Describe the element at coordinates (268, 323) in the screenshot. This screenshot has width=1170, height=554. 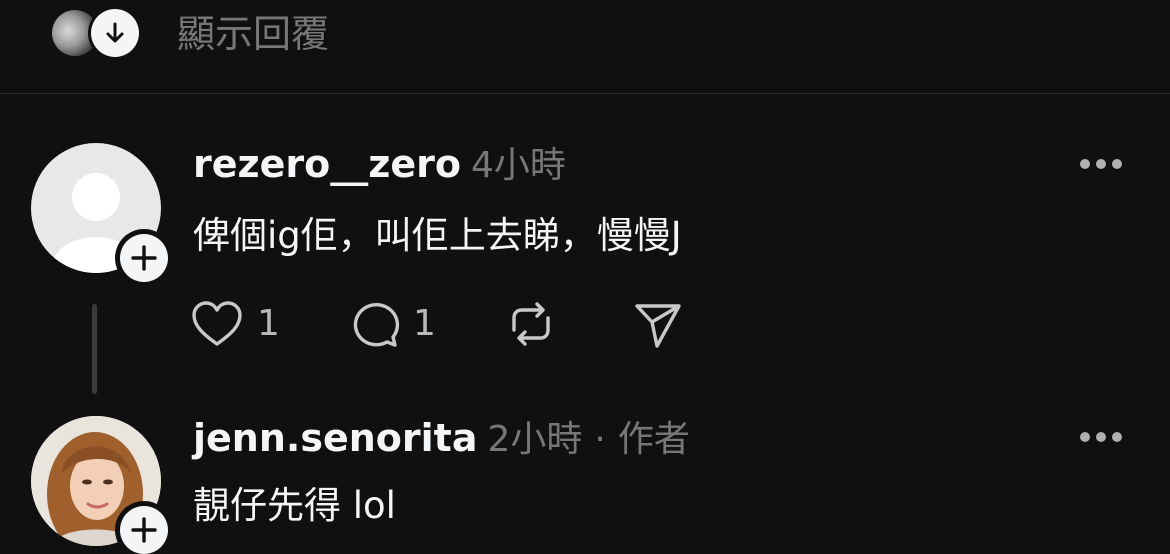
I see `like-count: 1` at that location.